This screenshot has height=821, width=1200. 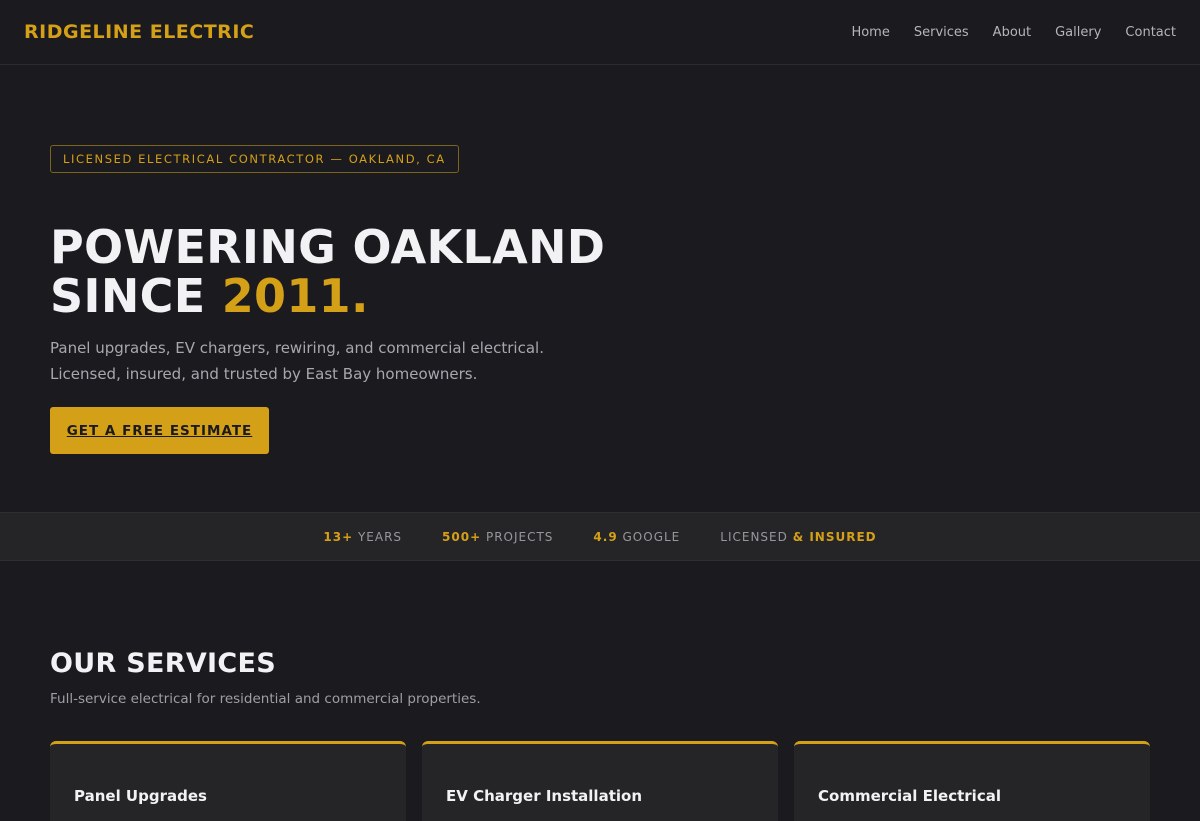 I want to click on service-card-title: EV Charger Installation, so click(x=544, y=796).